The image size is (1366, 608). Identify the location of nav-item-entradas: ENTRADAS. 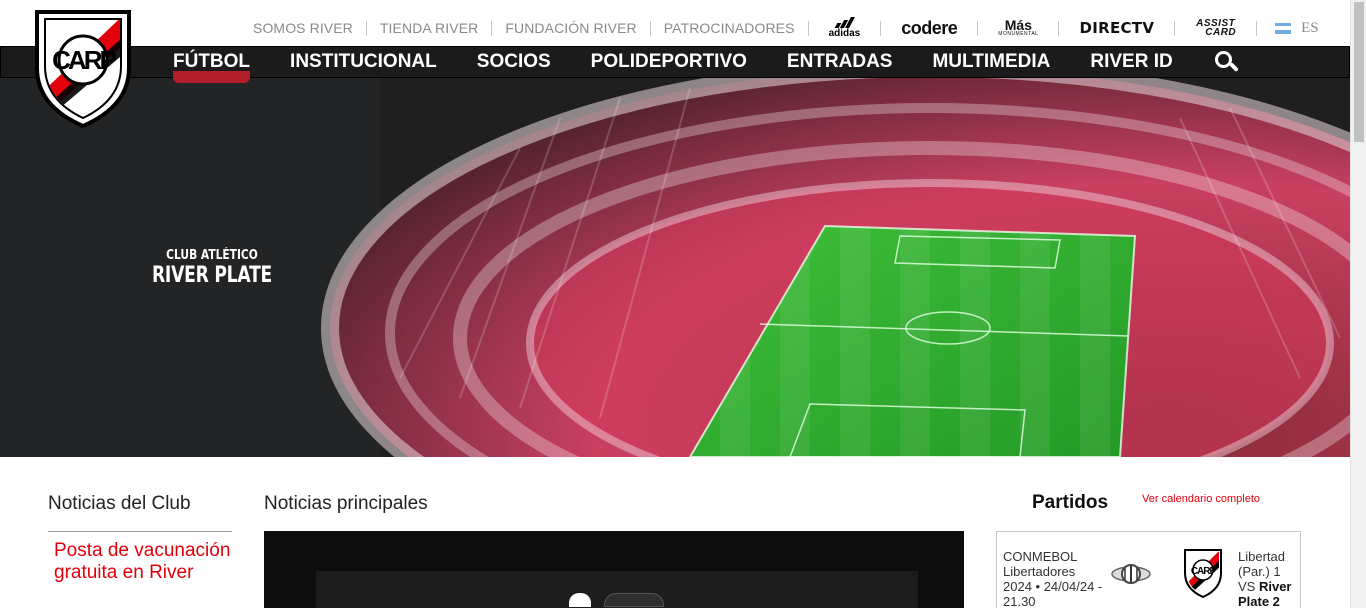
(840, 62).